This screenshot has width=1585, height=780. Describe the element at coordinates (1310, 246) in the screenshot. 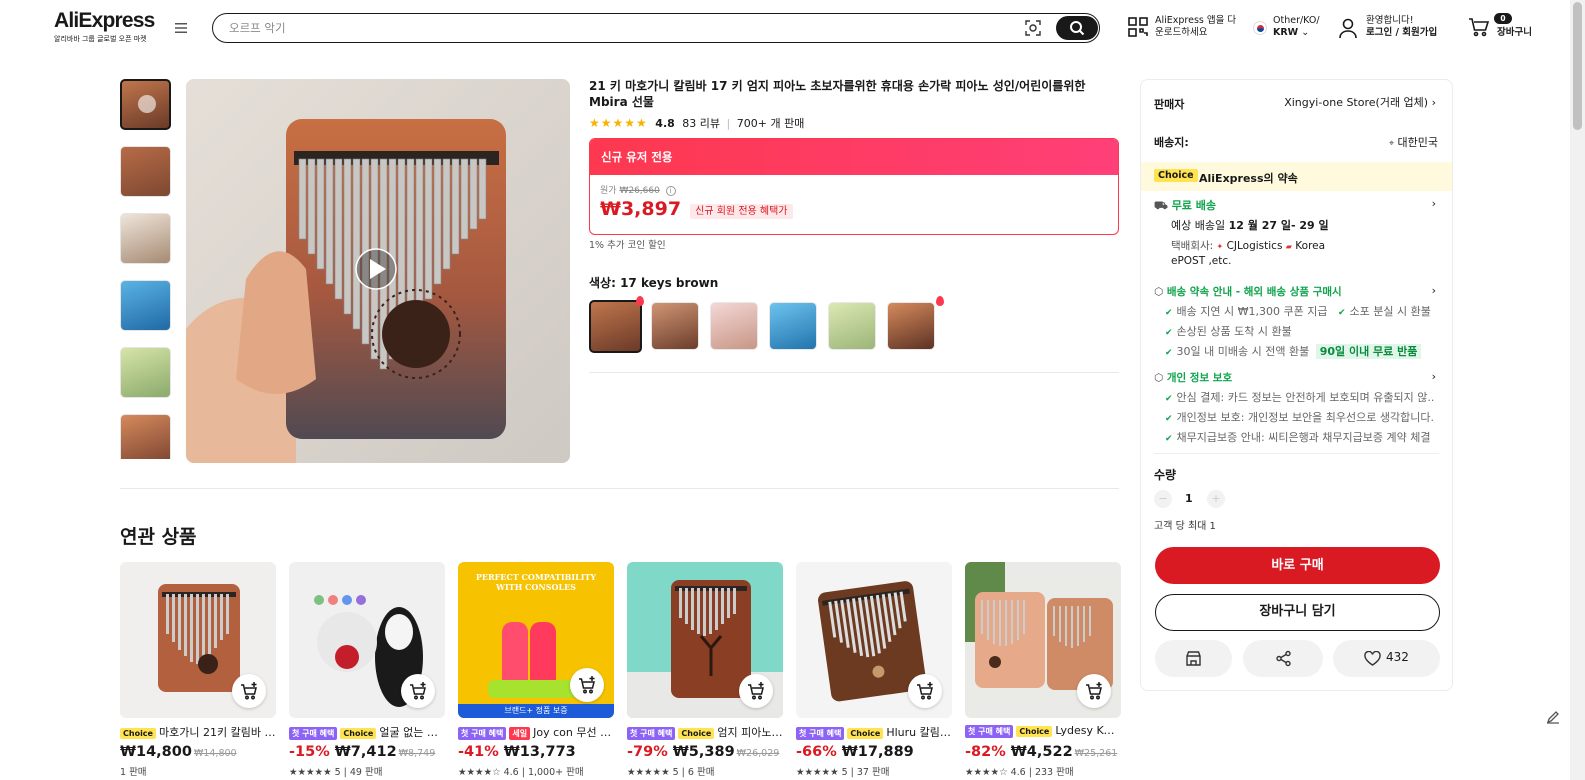

I see `carrier-korea: Korea` at that location.